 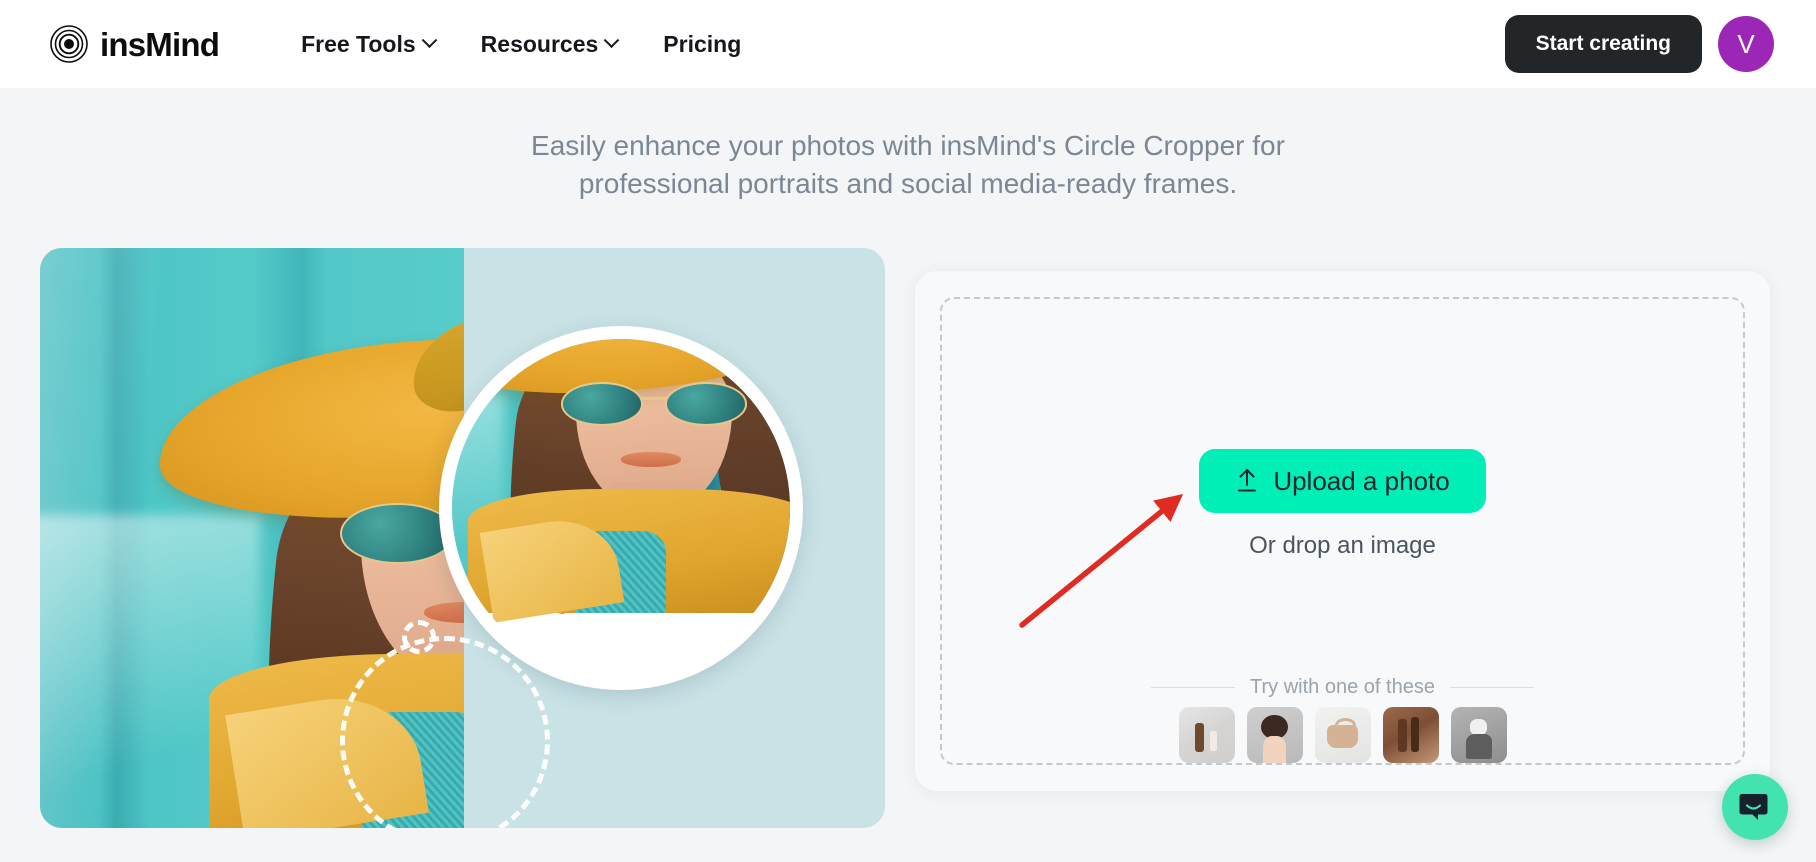 What do you see at coordinates (1274, 735) in the screenshot?
I see `sample-thumb-woman-curly-hair` at bounding box center [1274, 735].